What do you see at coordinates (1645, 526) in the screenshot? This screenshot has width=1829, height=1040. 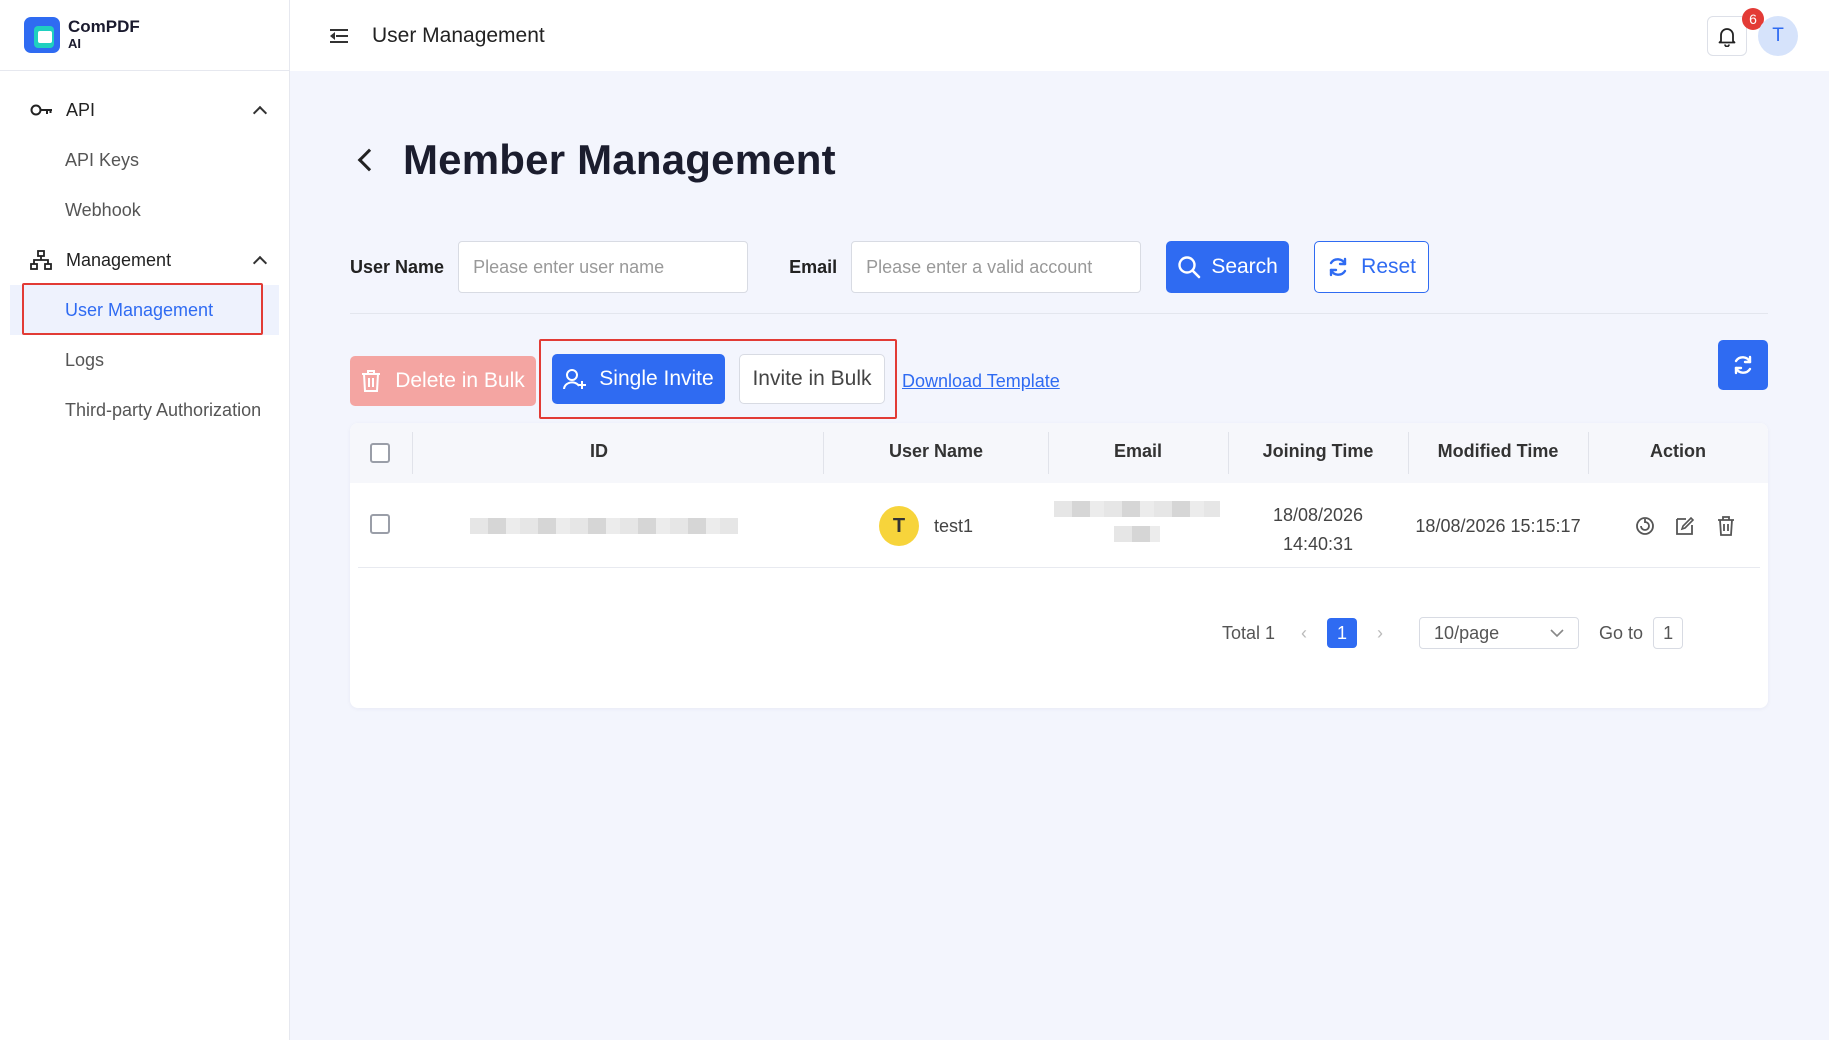 I see `resend-icon` at bounding box center [1645, 526].